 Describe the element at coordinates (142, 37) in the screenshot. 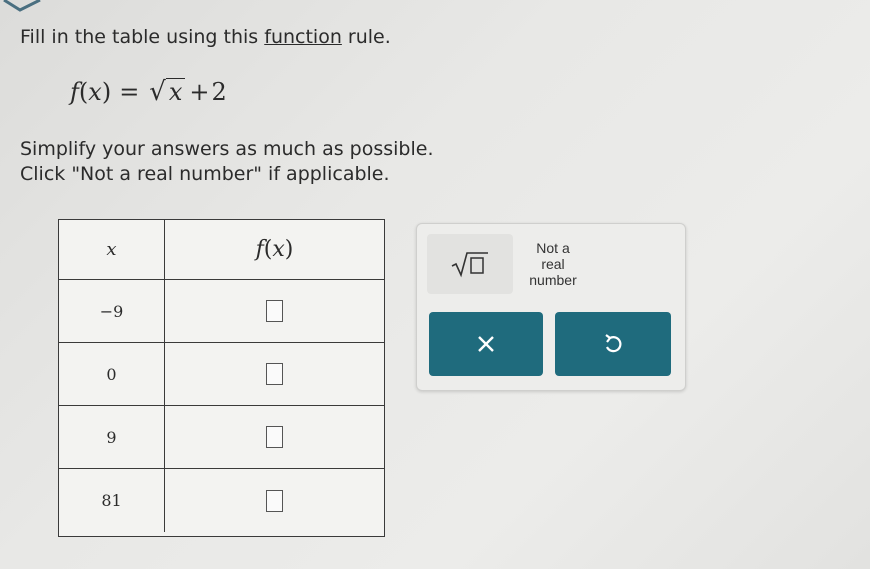

I see `instruction-text: Fill in the table using this` at that location.